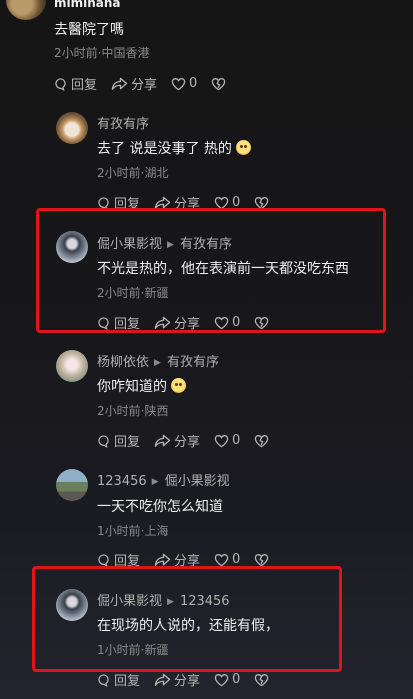 This screenshot has height=699, width=413. Describe the element at coordinates (163, 479) in the screenshot. I see `comment-header: 123456 ▶ 倔小果影视` at that location.